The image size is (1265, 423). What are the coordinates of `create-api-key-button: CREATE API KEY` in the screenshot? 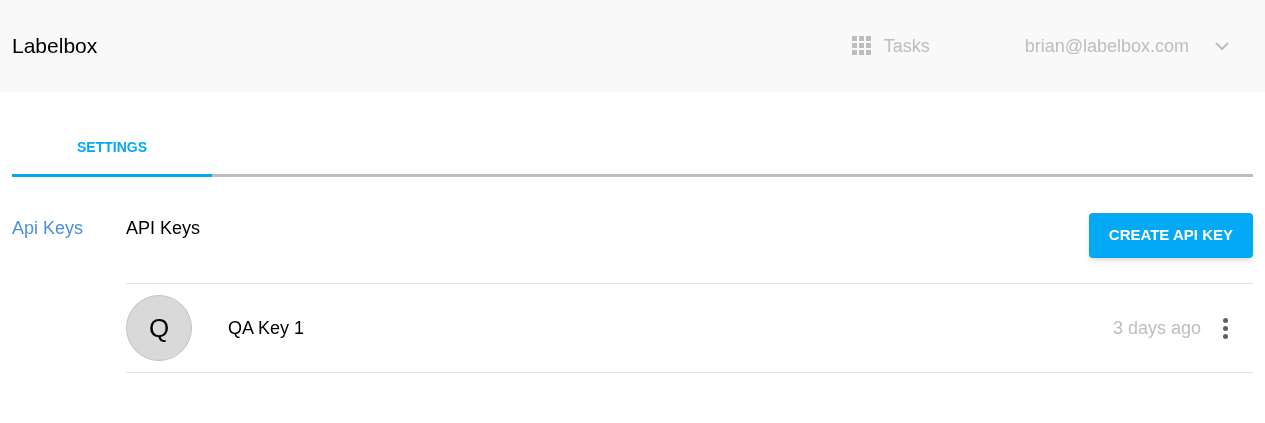 It's located at (1170, 235).